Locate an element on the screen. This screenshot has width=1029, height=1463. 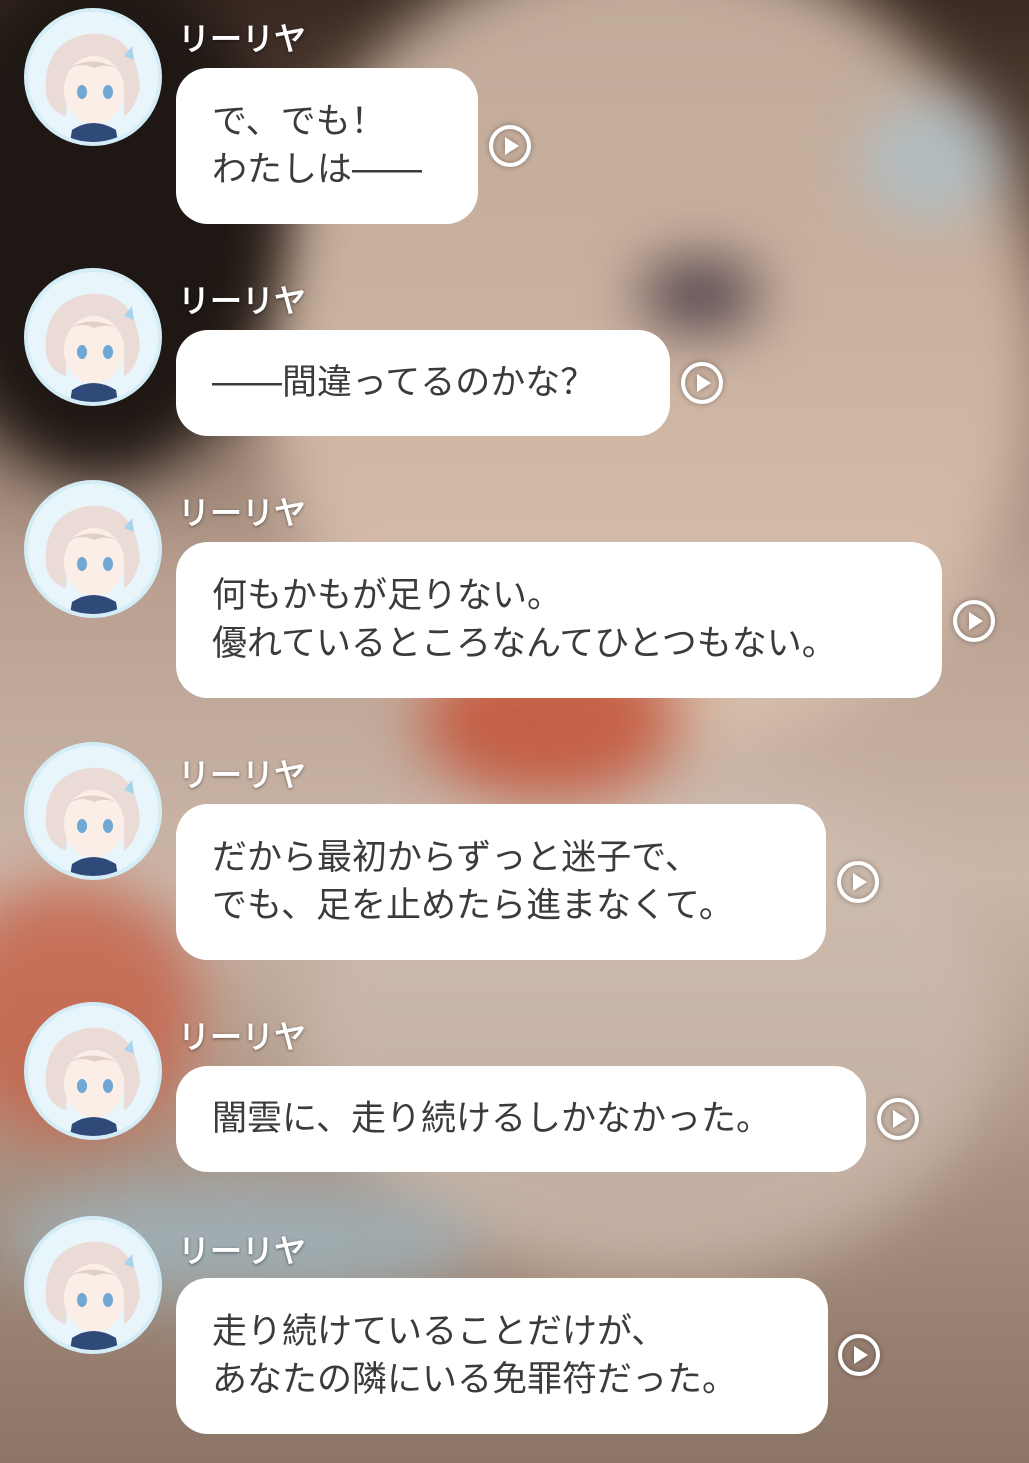
message-bubble: ――間違ってるのかな？ is located at coordinates (423, 383).